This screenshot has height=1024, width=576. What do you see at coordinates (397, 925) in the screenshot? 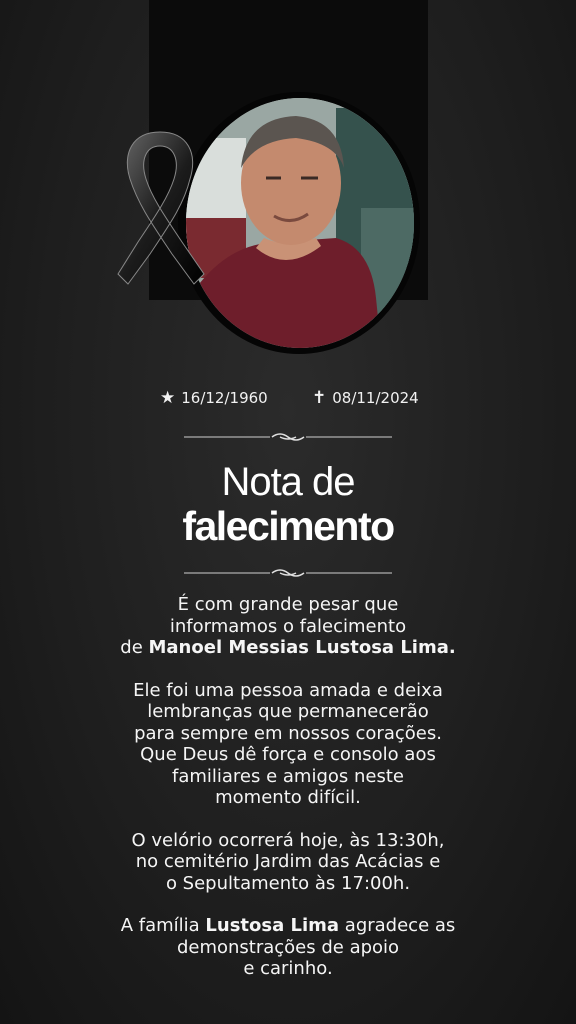
I see `text-line: agradece as` at bounding box center [397, 925].